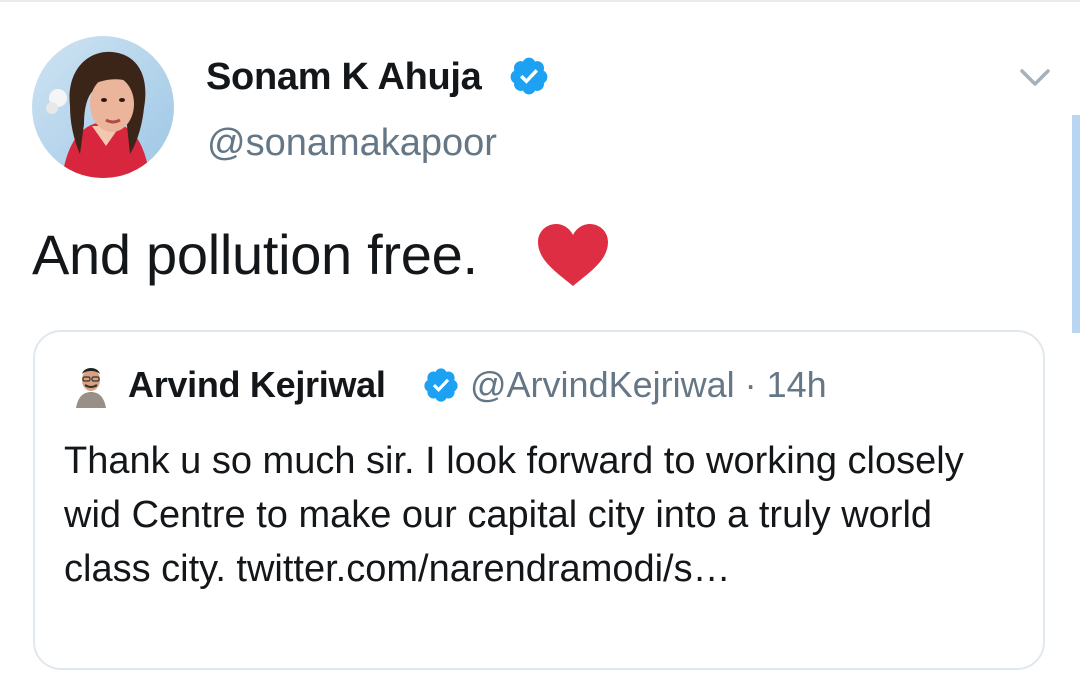 The image size is (1080, 694). I want to click on scrollbar, so click(1076, 224).